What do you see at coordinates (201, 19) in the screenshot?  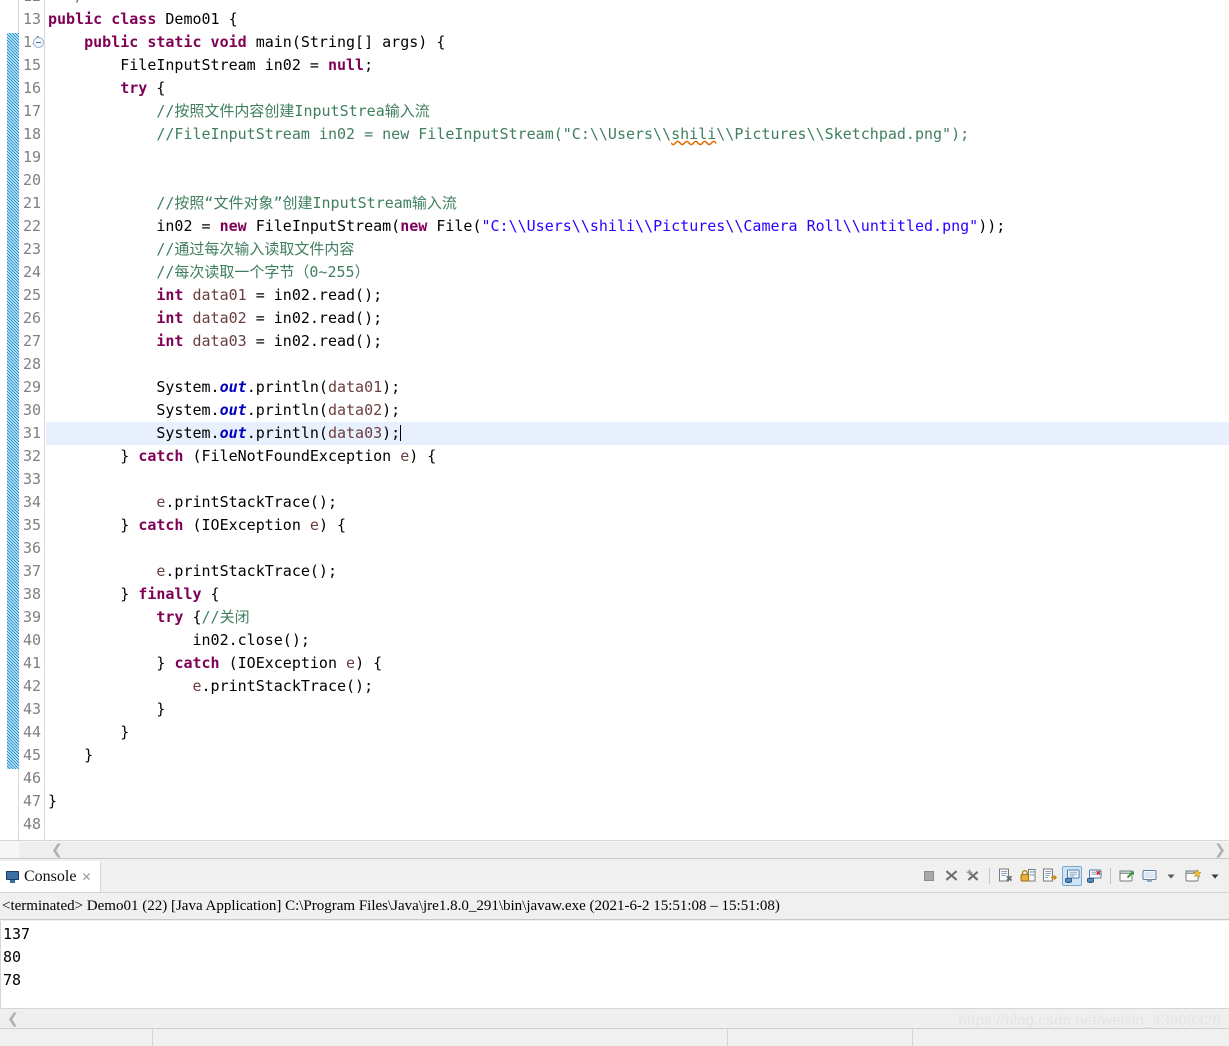 I see `code-token: Demo01 {` at bounding box center [201, 19].